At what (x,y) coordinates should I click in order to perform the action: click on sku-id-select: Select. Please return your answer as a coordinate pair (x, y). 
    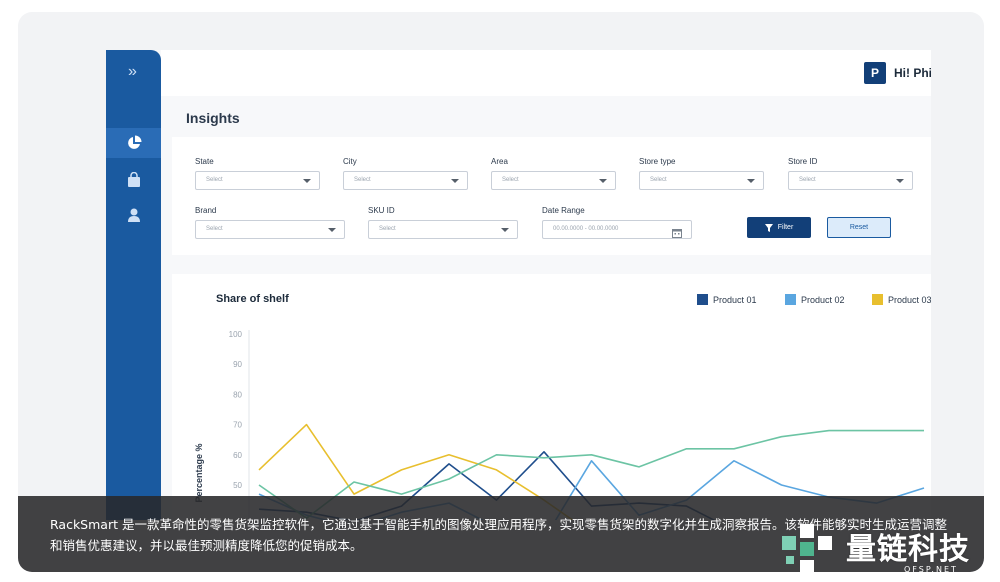
    Looking at the image, I should click on (443, 229).